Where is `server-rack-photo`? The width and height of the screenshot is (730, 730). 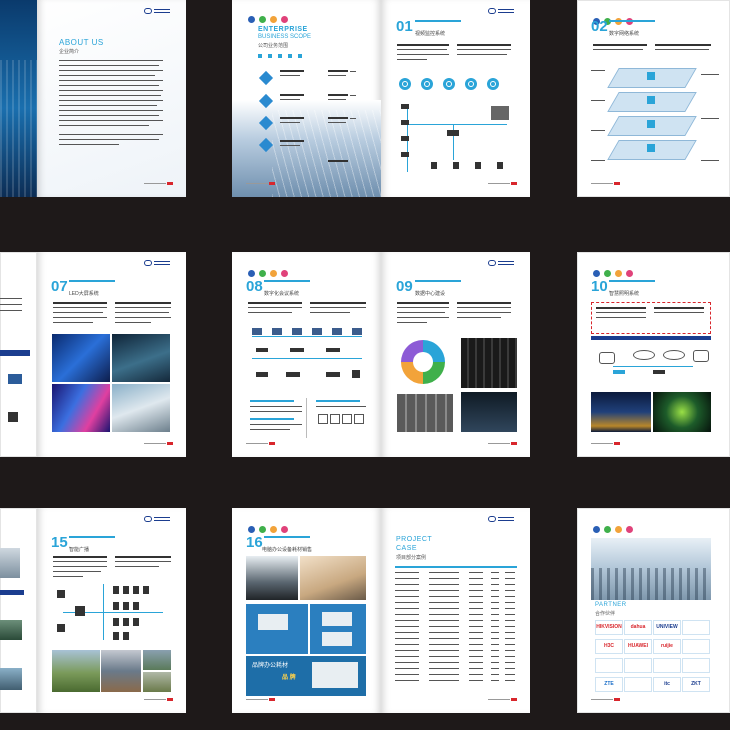 server-rack-photo is located at coordinates (425, 413).